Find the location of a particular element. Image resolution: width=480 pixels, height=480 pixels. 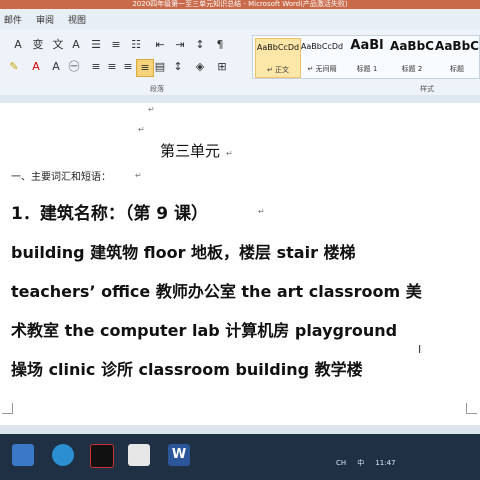

document-subheading: 一、主要词汇和短语： is located at coordinates (61, 177).